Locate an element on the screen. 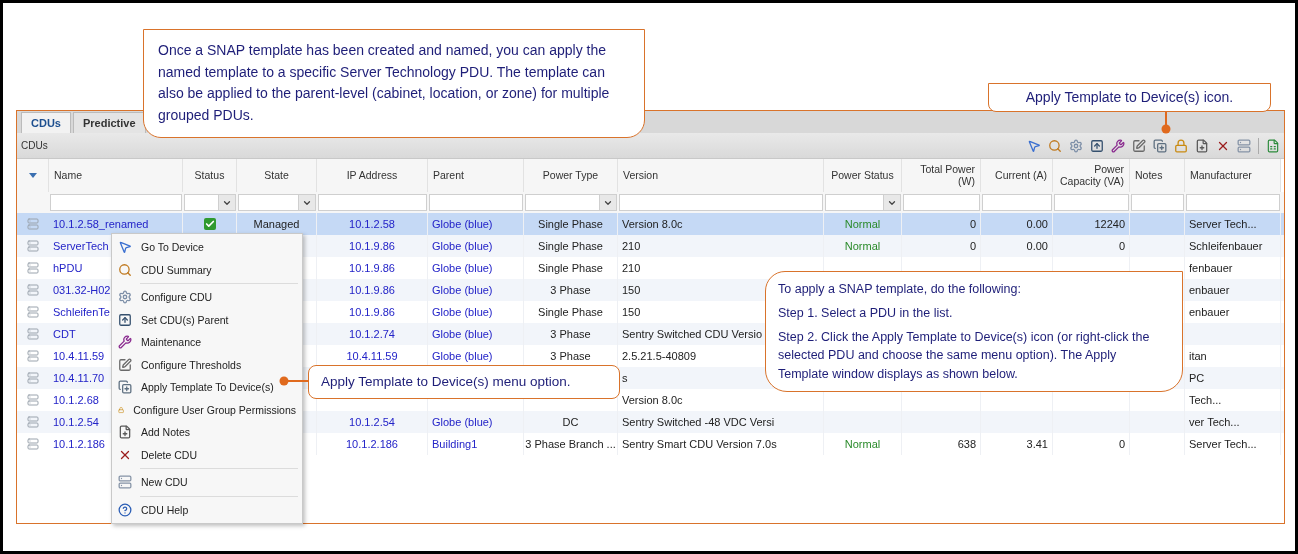 The image size is (1298, 554). search-icon is located at coordinates (1055, 145).